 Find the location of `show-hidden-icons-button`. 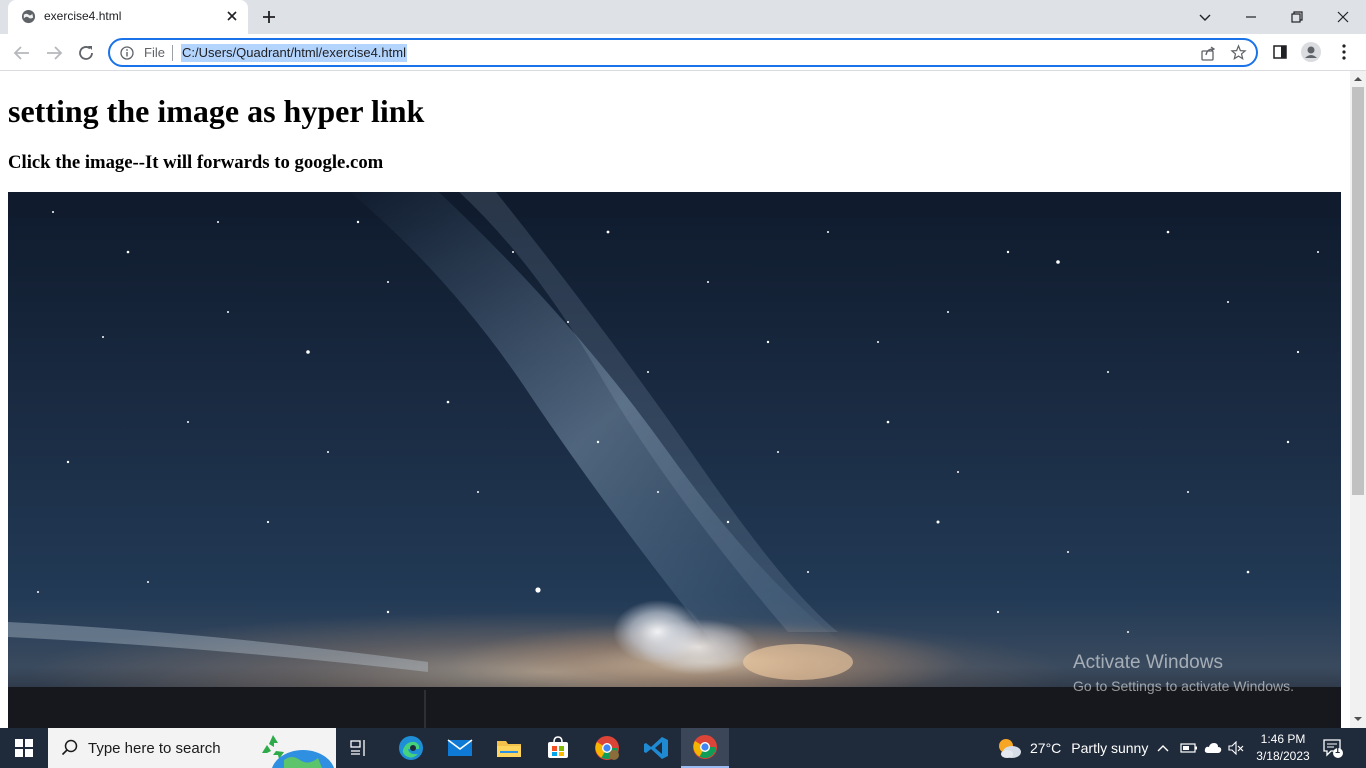

show-hidden-icons-button is located at coordinates (1163, 748).